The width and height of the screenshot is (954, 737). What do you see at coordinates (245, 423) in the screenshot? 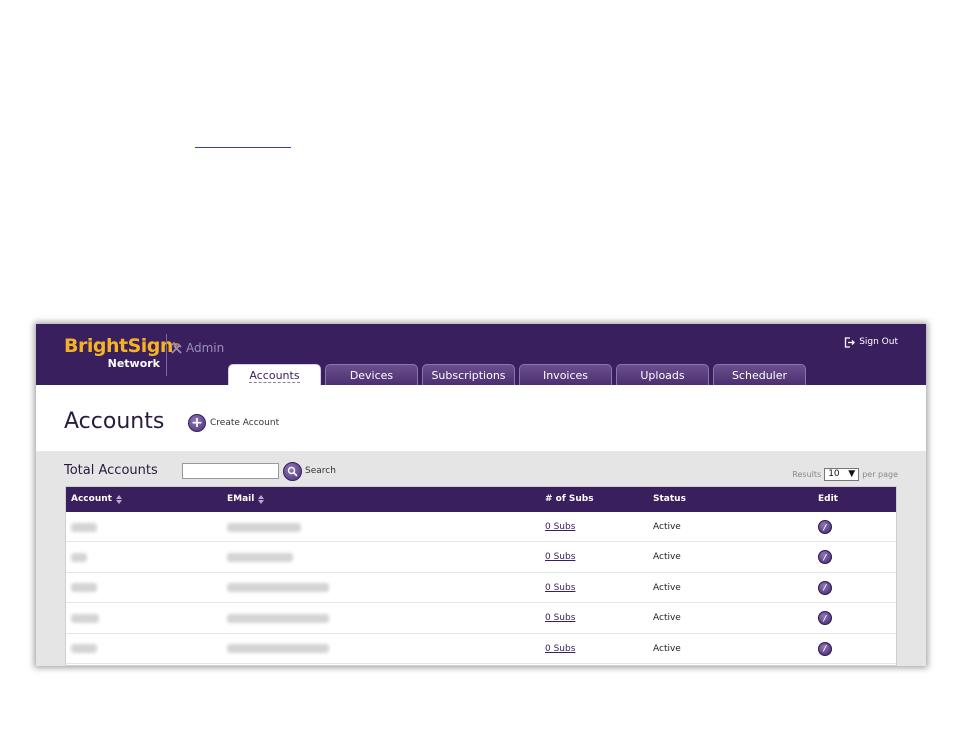
I see `create-account-label: Create Account` at bounding box center [245, 423].